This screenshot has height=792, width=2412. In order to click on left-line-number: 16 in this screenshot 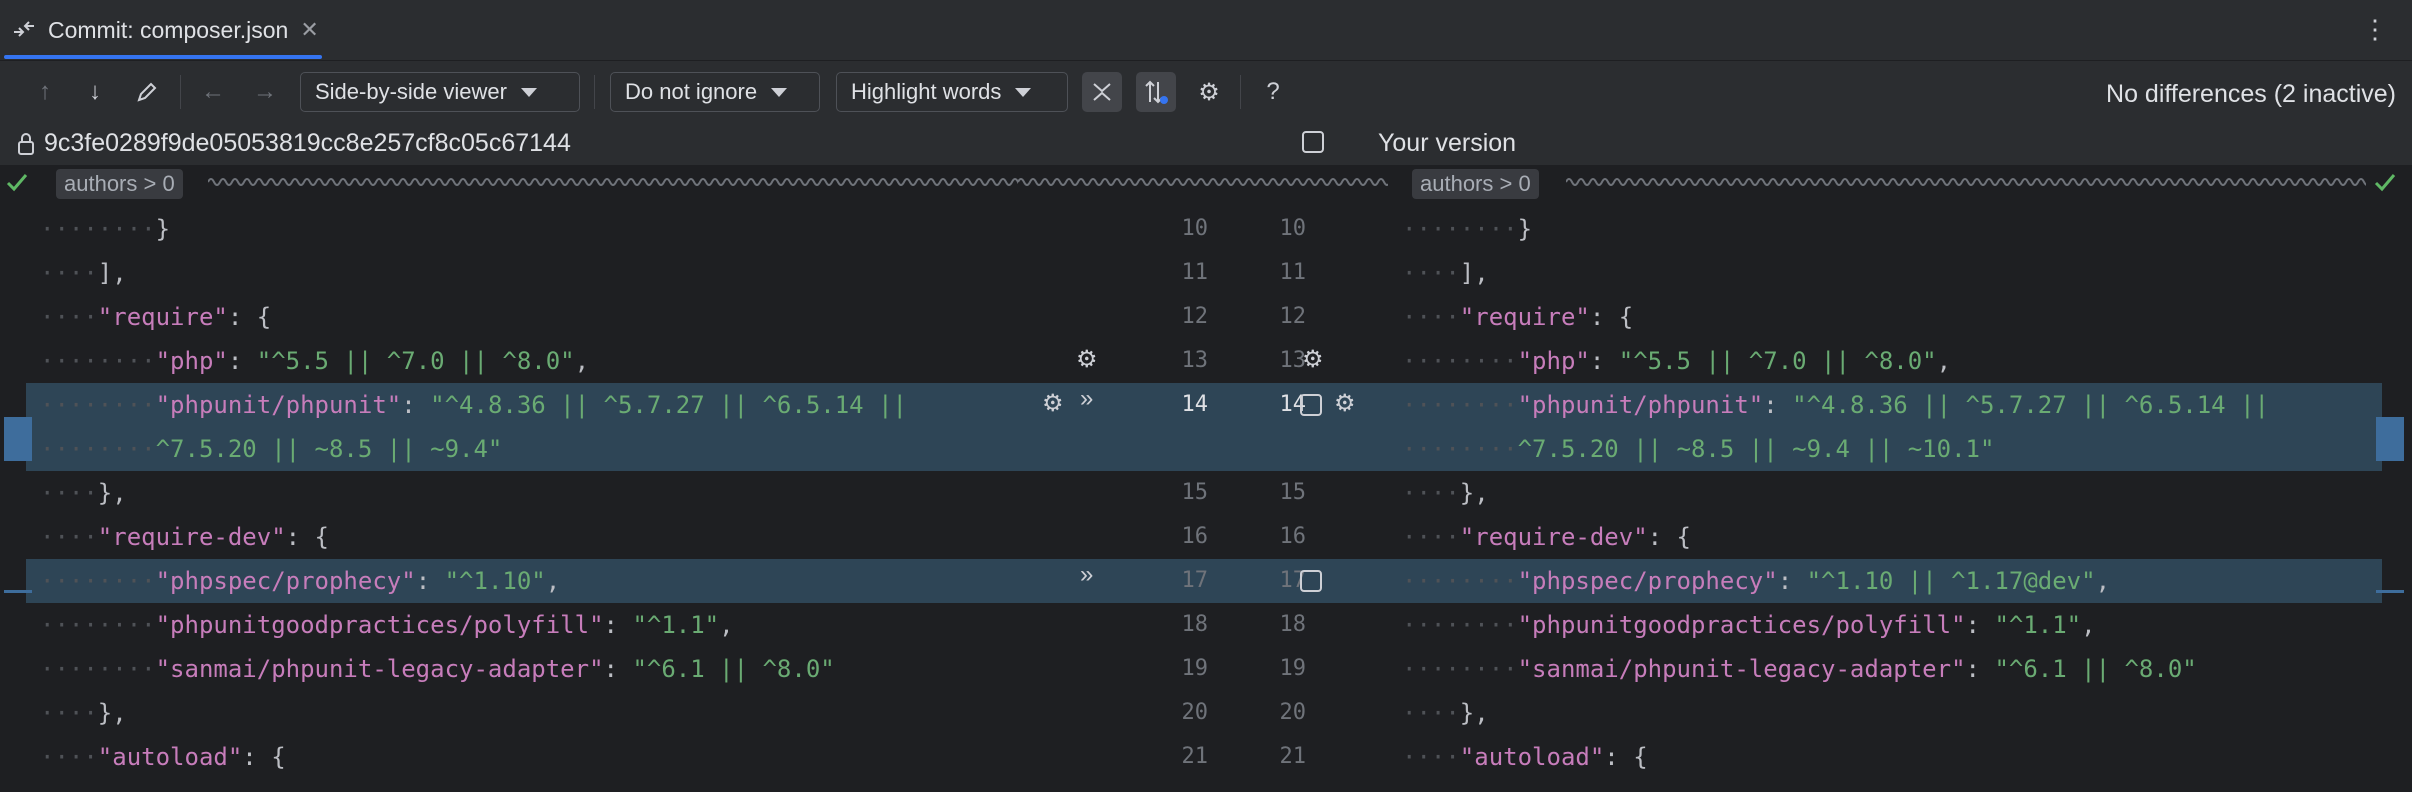, I will do `click(1195, 536)`.